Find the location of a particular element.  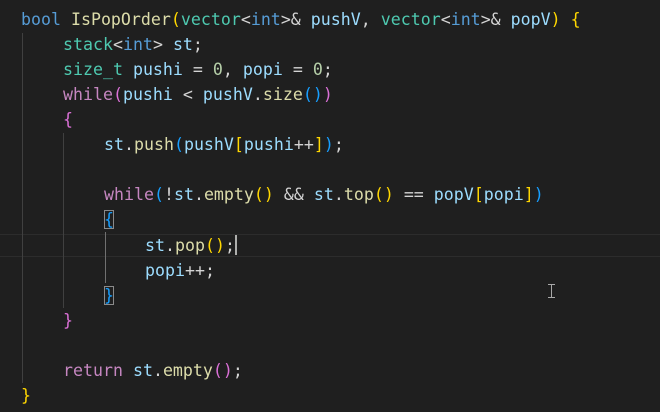

code-line-4: while(pushi < pushV.size()) is located at coordinates (198, 94).